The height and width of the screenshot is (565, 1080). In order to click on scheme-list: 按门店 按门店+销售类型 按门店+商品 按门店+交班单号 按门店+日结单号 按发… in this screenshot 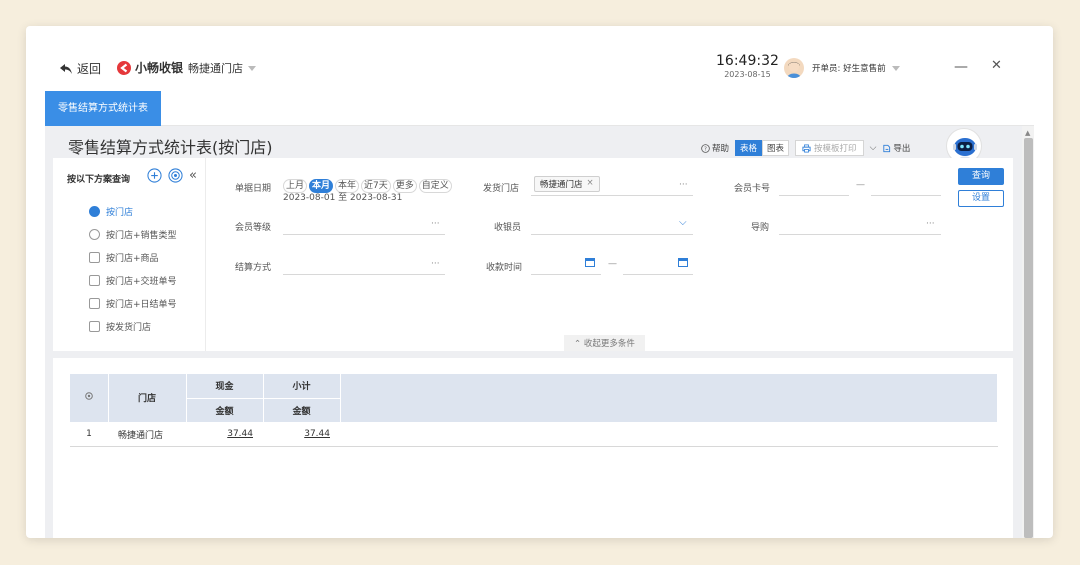, I will do `click(133, 269)`.